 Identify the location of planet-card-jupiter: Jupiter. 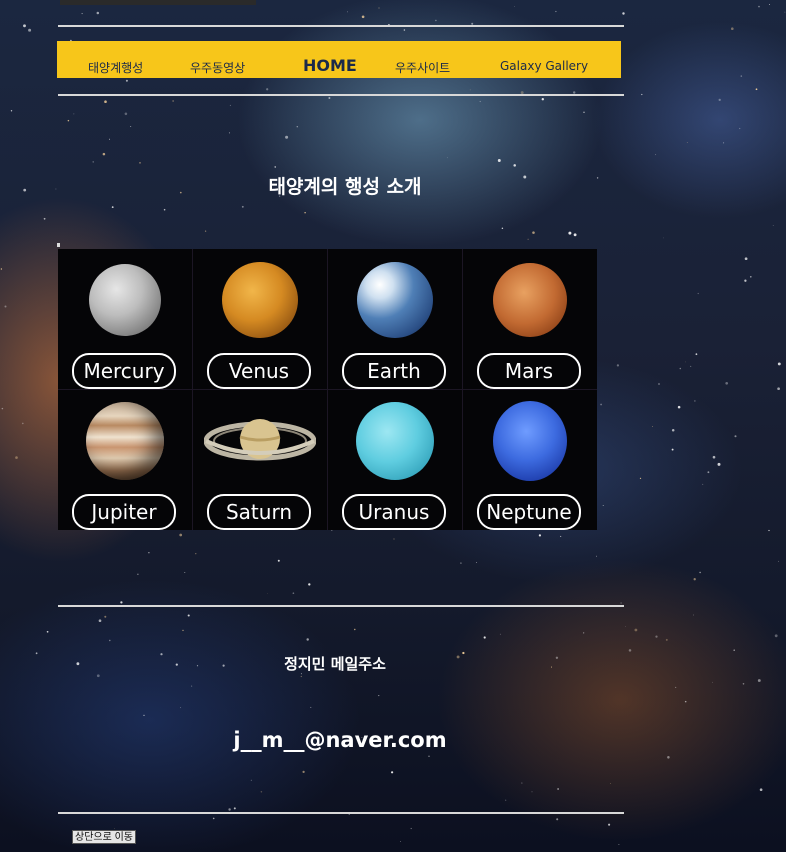
(125, 460).